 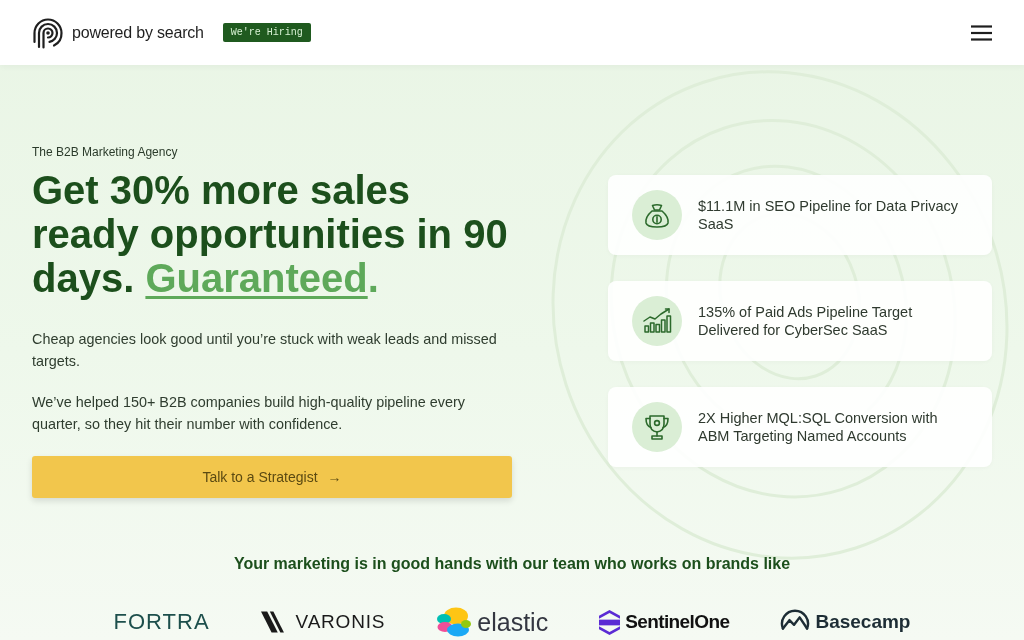 What do you see at coordinates (270, 234) in the screenshot?
I see `headline: Get 30% more sales ready opportunities in 90 days. Guaranteed.` at bounding box center [270, 234].